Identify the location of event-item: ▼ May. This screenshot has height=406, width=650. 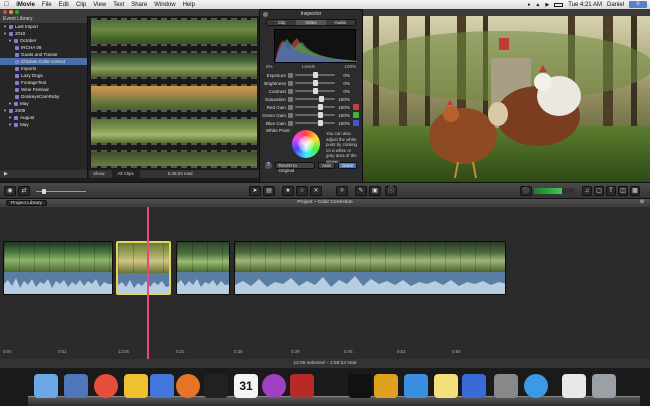
(43, 103).